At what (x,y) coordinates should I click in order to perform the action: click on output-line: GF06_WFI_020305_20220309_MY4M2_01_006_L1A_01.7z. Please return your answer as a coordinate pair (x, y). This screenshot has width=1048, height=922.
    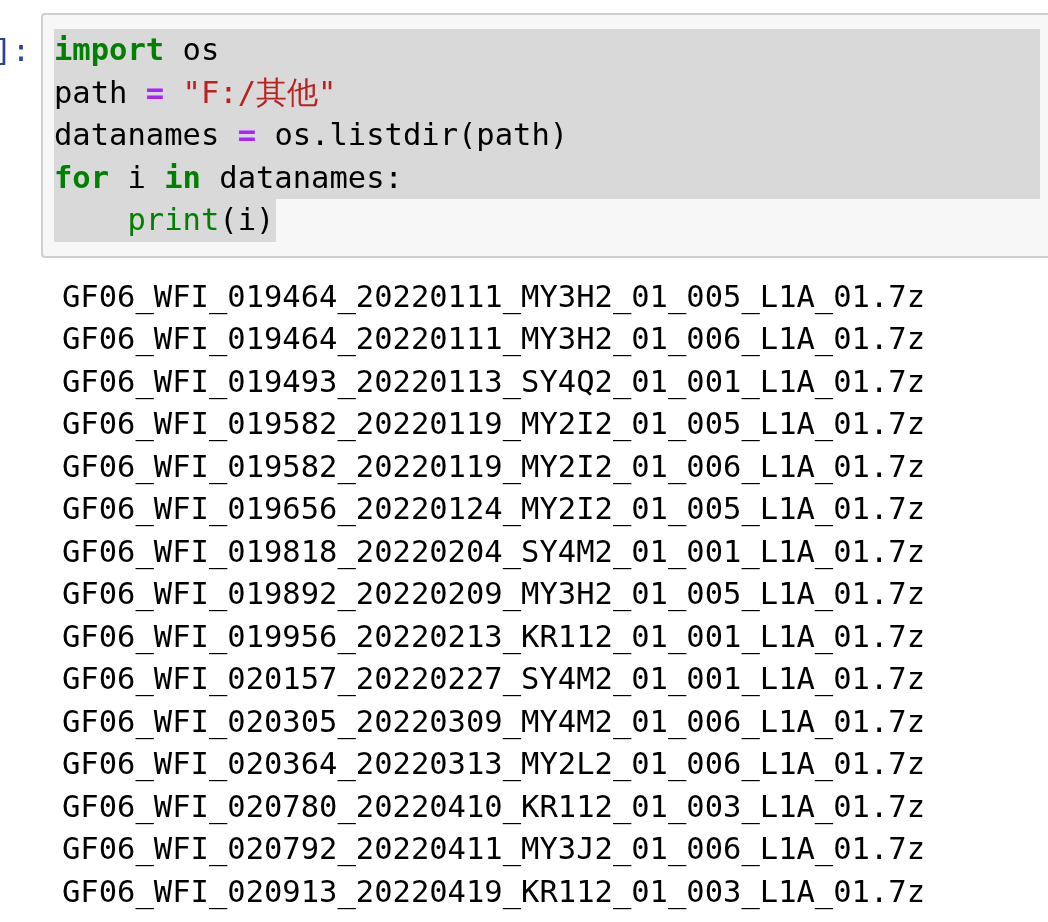
    Looking at the image, I should click on (494, 722).